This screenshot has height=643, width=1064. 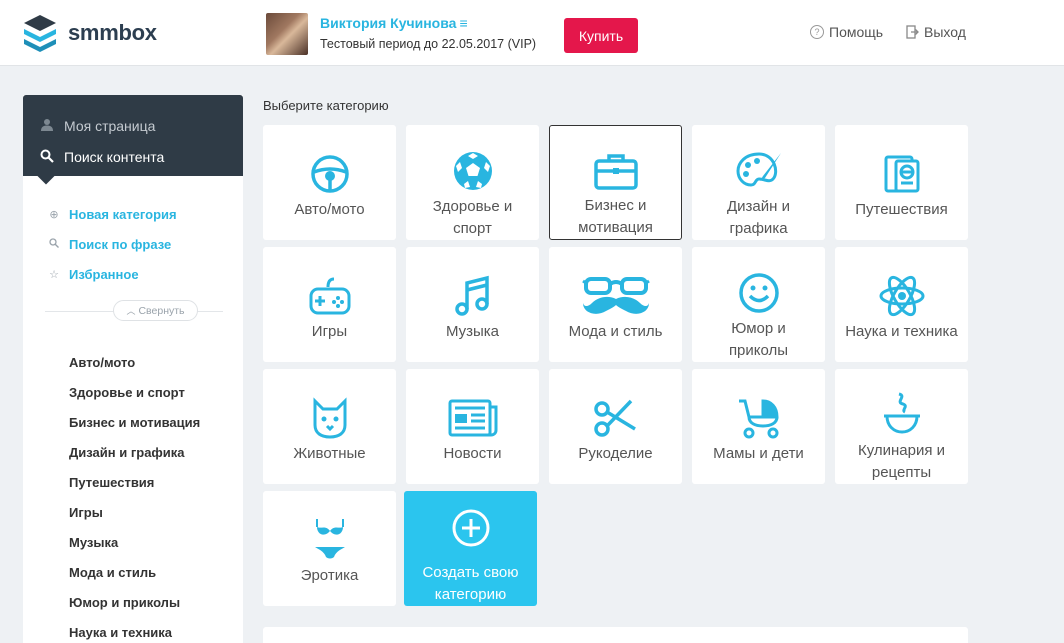 What do you see at coordinates (133, 512) in the screenshot?
I see `category-item: Игры` at bounding box center [133, 512].